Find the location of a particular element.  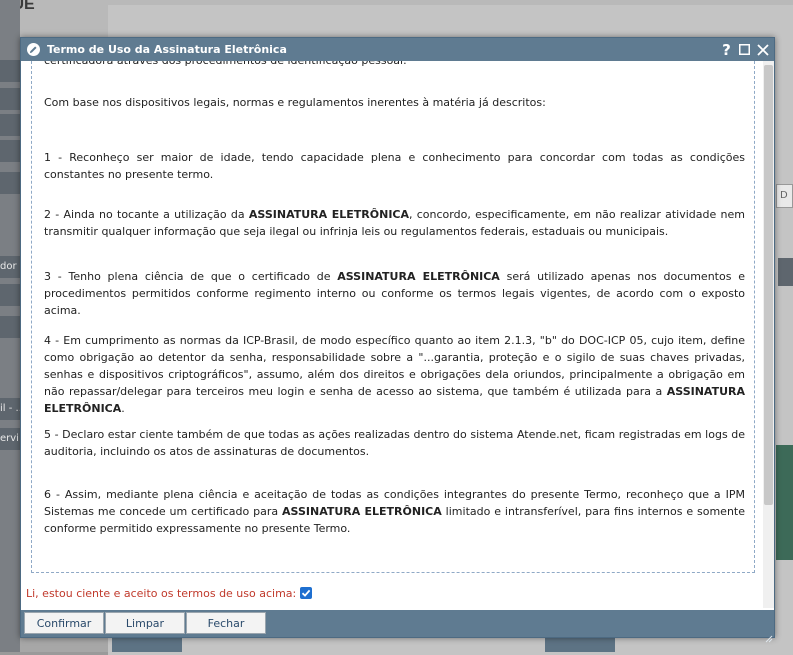

close-icon is located at coordinates (762, 49).